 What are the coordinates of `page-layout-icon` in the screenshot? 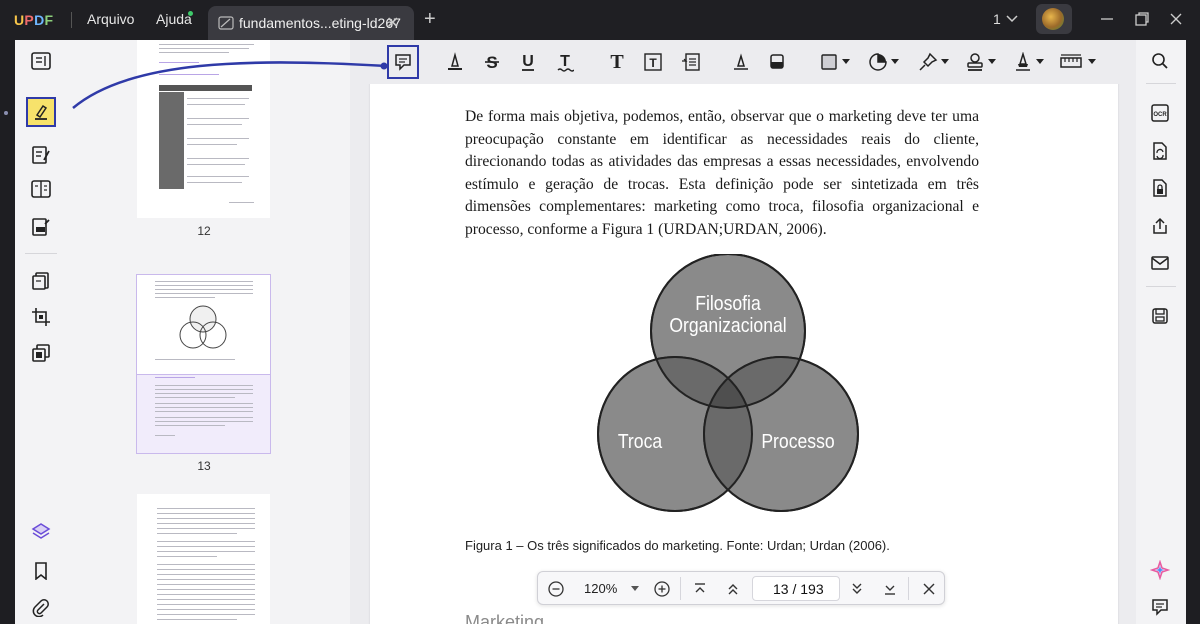 It's located at (41, 189).